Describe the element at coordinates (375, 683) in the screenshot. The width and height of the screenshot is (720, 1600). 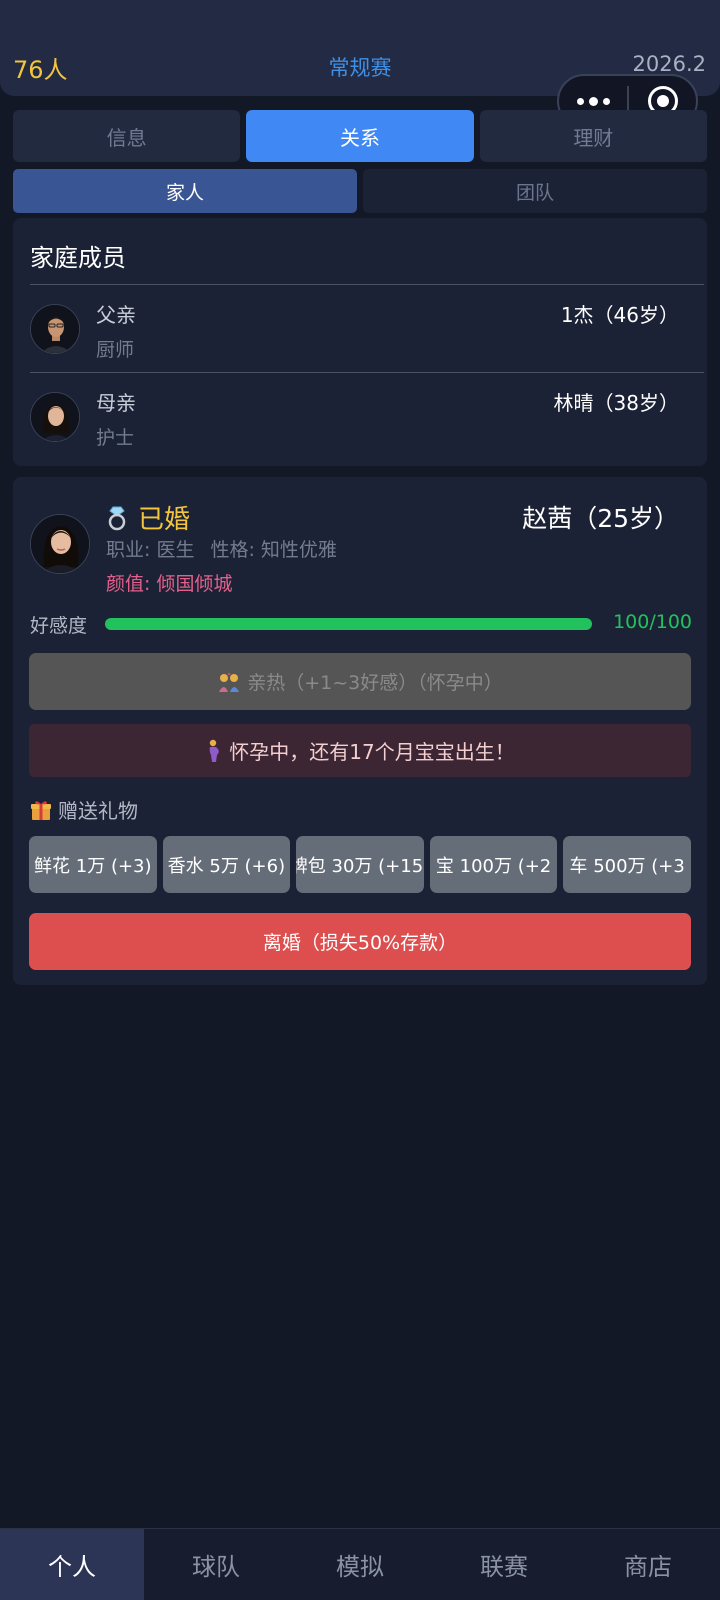
I see `intimate-button-label: 亲热（+1~3好感）（怀孕中）` at that location.